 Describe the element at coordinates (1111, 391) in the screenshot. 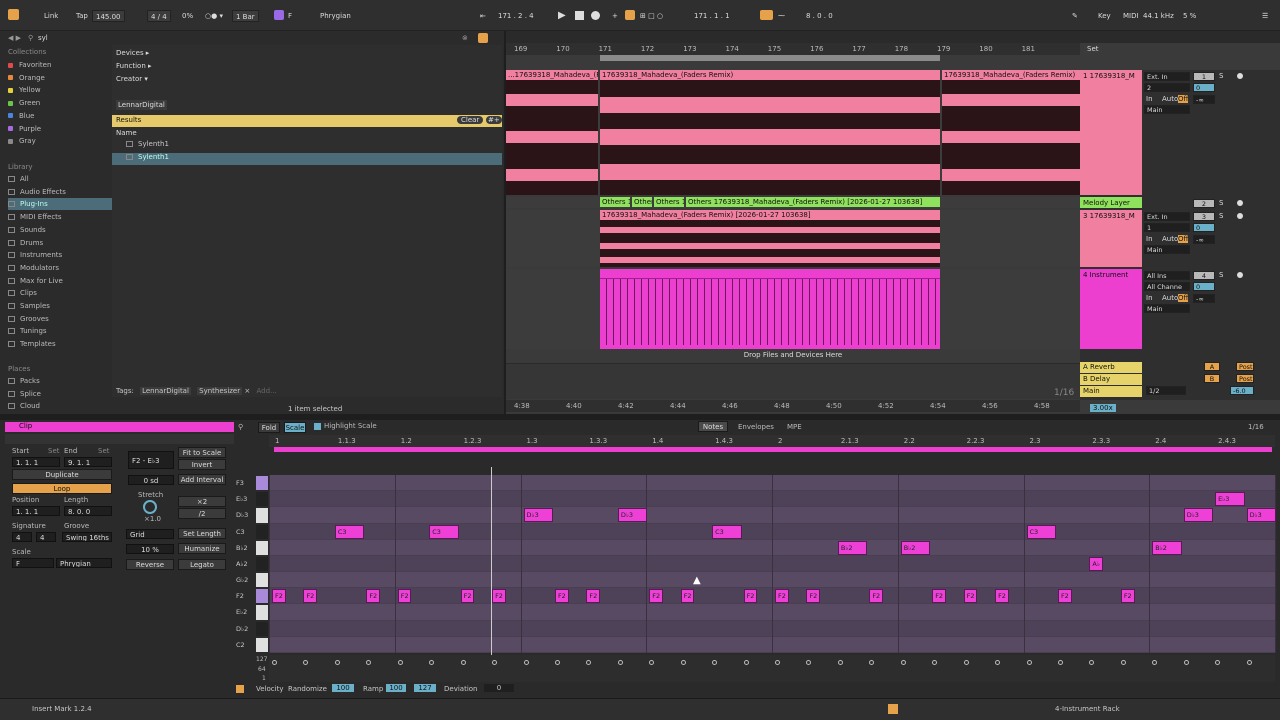

I see `main-track-header: Main` at that location.